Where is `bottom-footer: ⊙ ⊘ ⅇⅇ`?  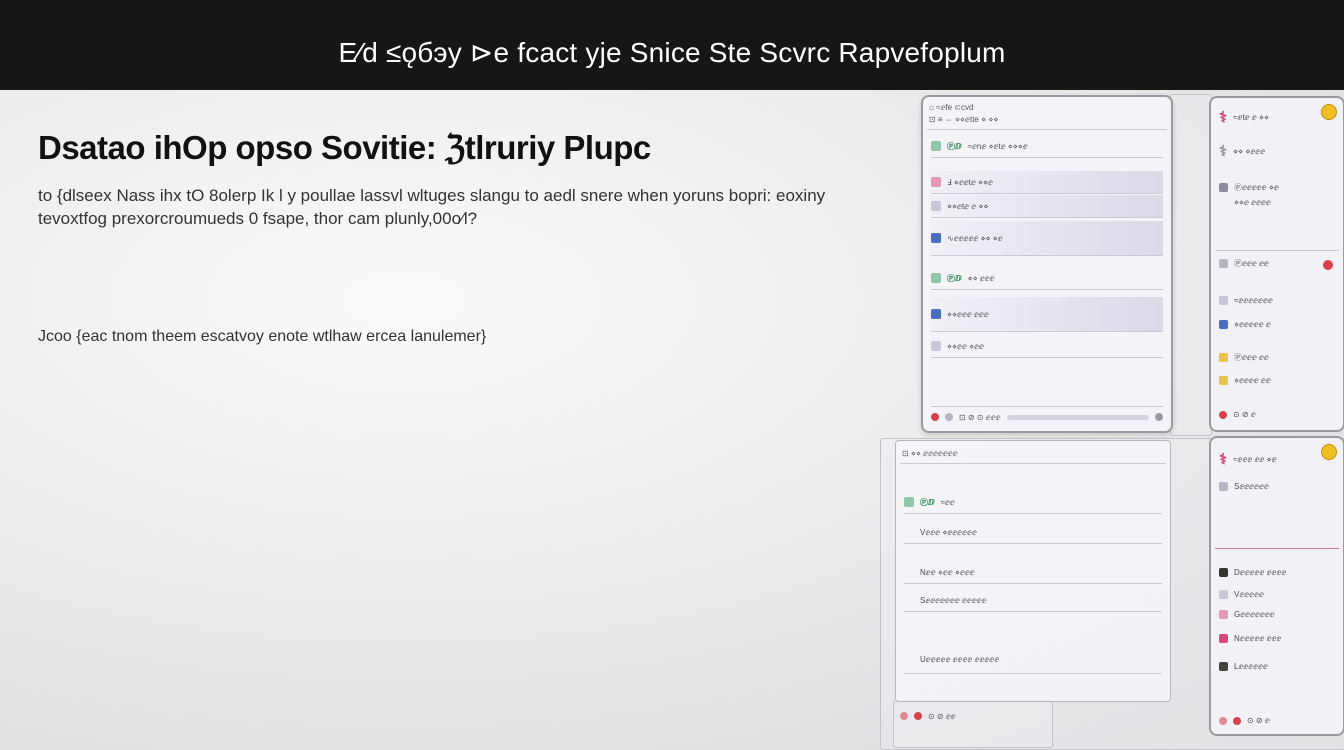 bottom-footer: ⊙ ⊘ ⅇⅇ is located at coordinates (970, 716).